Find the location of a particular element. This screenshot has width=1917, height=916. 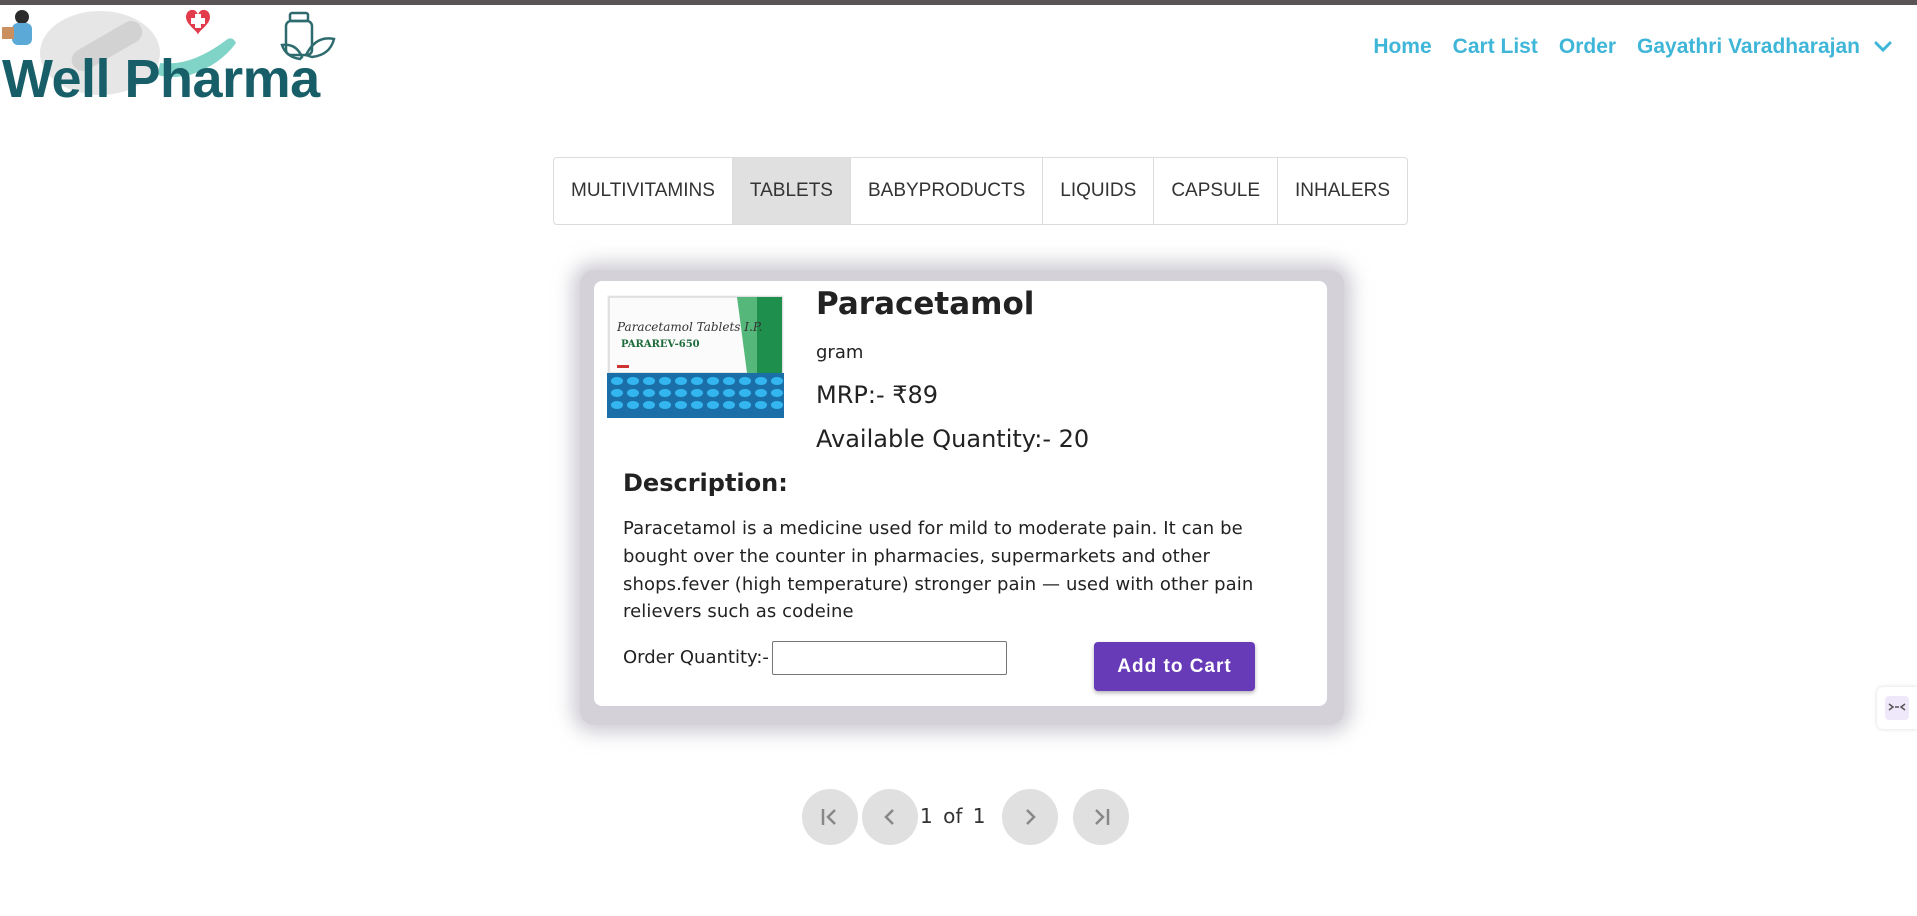

tab-capsule: CAPSULE is located at coordinates (1216, 191).